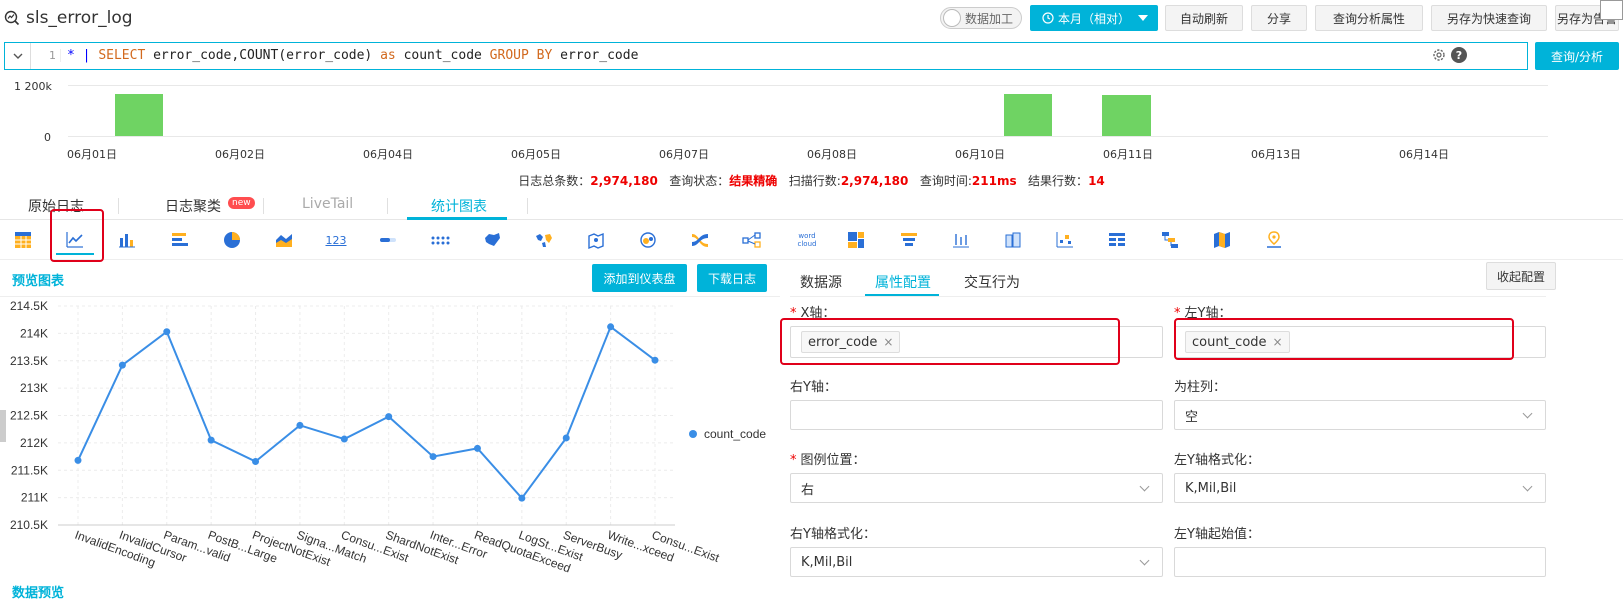 This screenshot has width=1623, height=611. Describe the element at coordinates (1577, 56) in the screenshot. I see `query-analyze-button: 查询/分析` at that location.